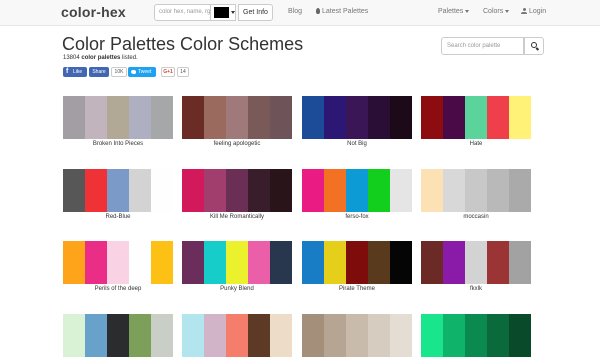 Image resolution: width=600 pixels, height=357 pixels. What do you see at coordinates (476, 144) in the screenshot?
I see `palette-name-link: Hate` at bounding box center [476, 144].